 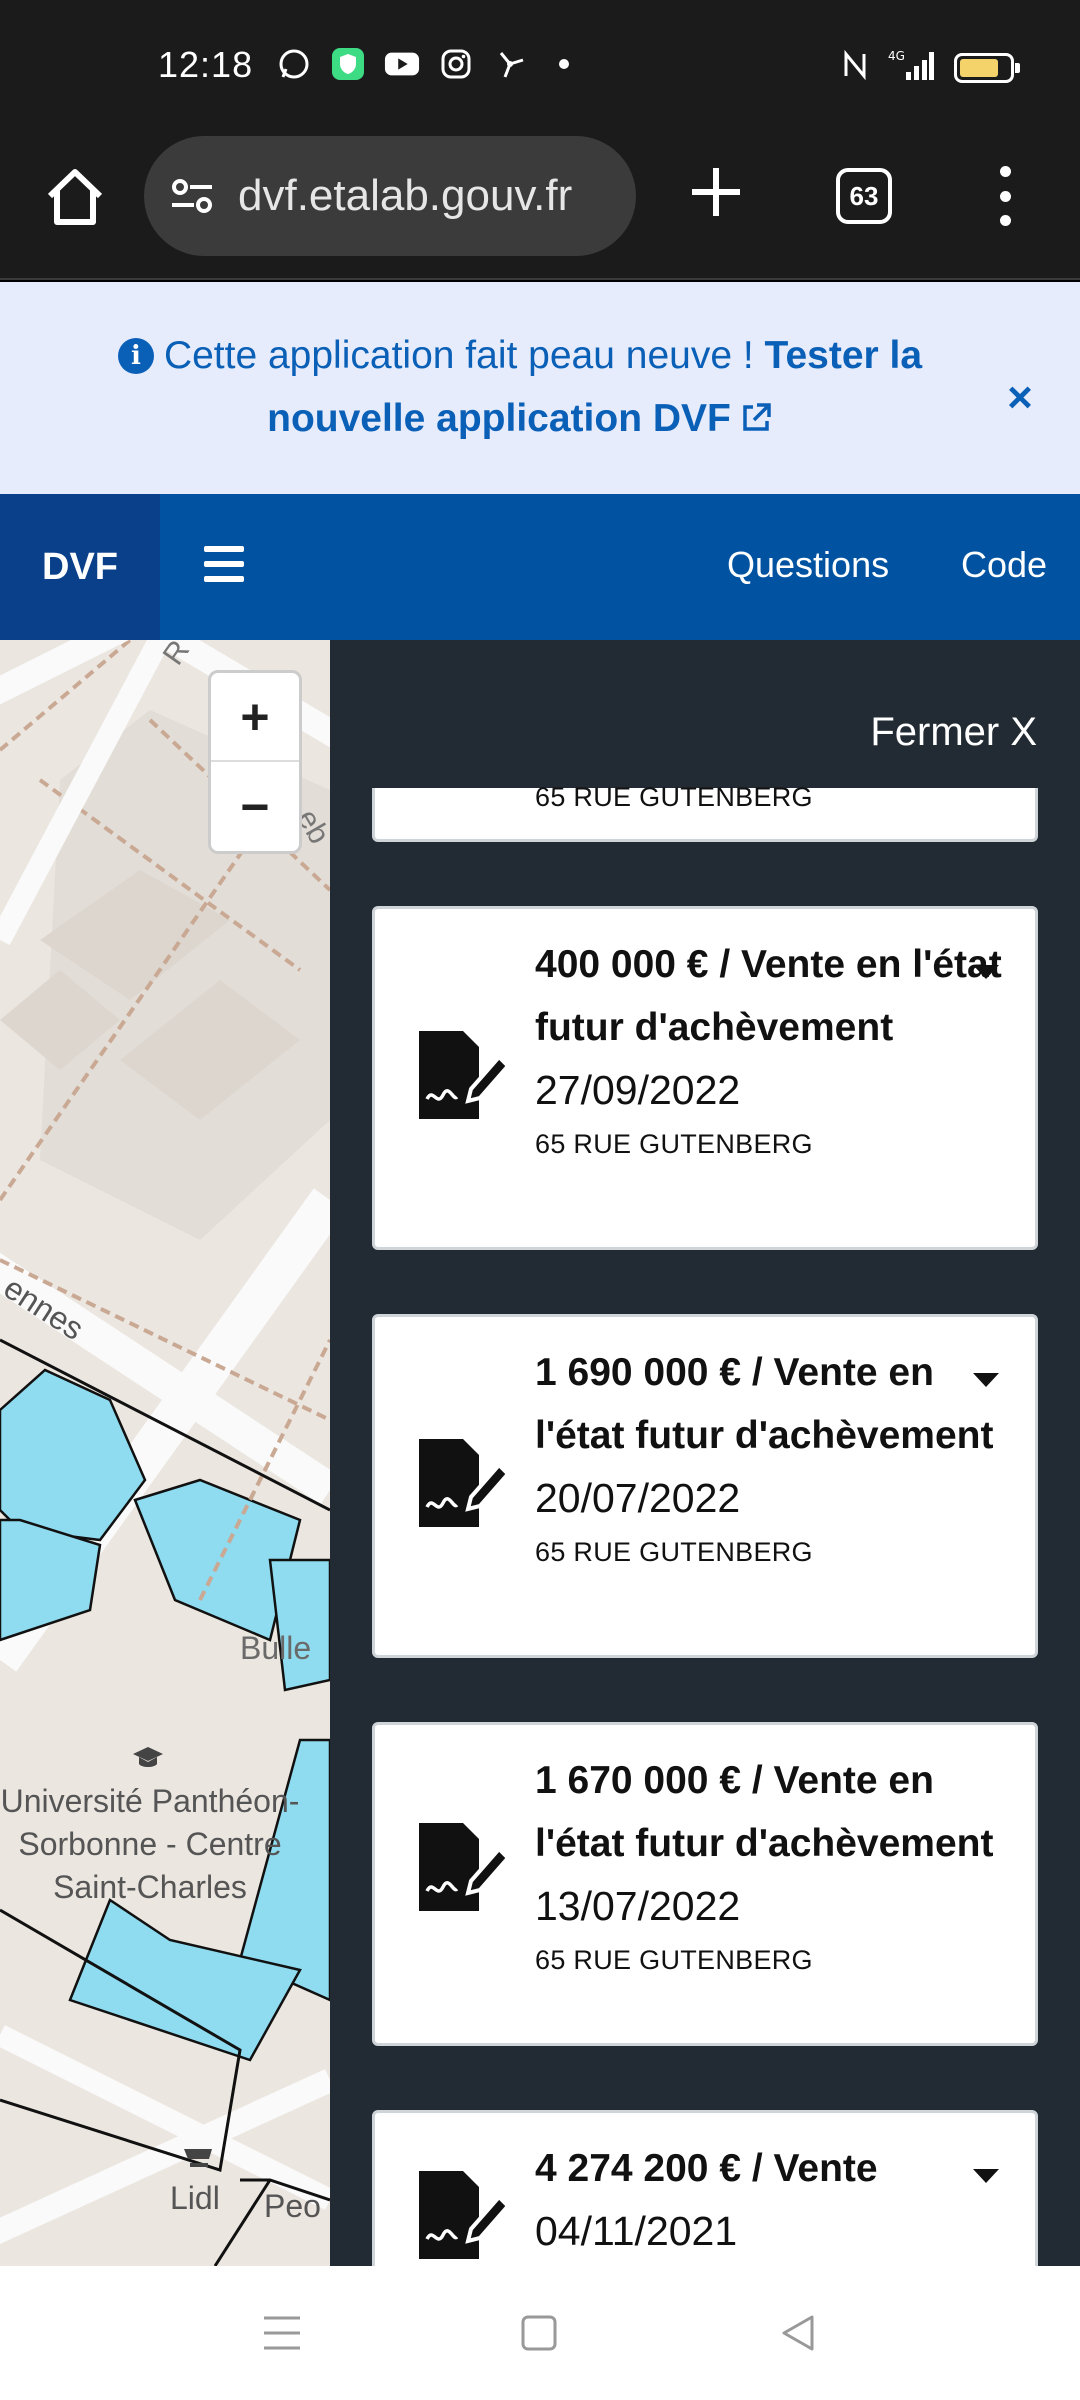 What do you see at coordinates (456, 64) in the screenshot?
I see `instagram-icon` at bounding box center [456, 64].